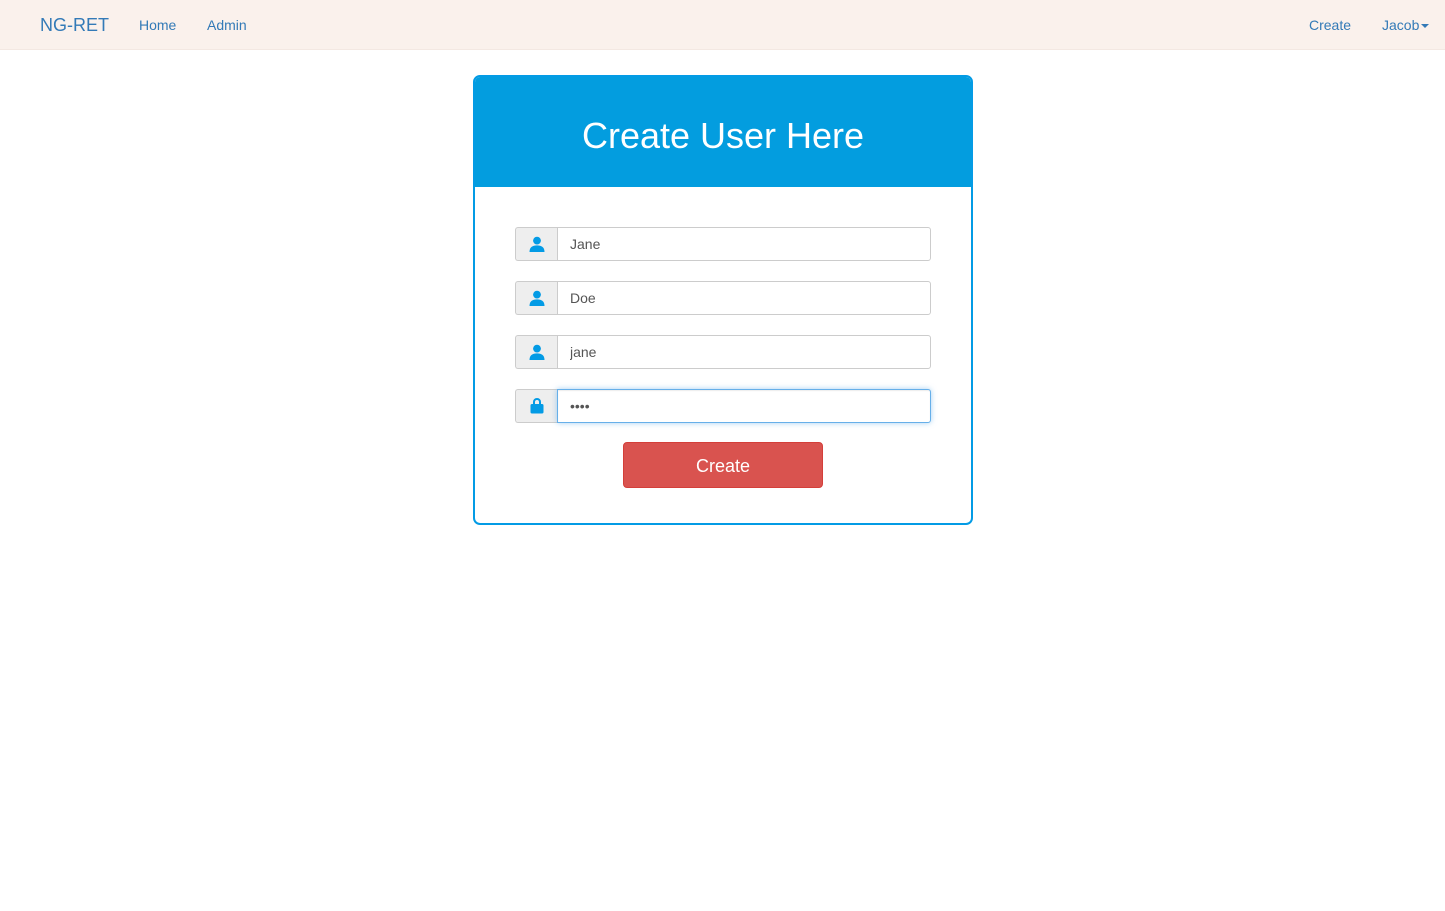 The height and width of the screenshot is (911, 1445). What do you see at coordinates (723, 465) in the screenshot?
I see `create-button: Create` at bounding box center [723, 465].